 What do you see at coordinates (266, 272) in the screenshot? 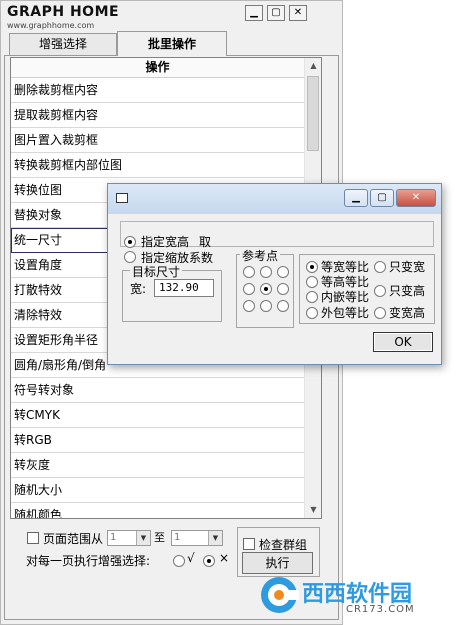
I see `ref-top-center-radio` at bounding box center [266, 272].